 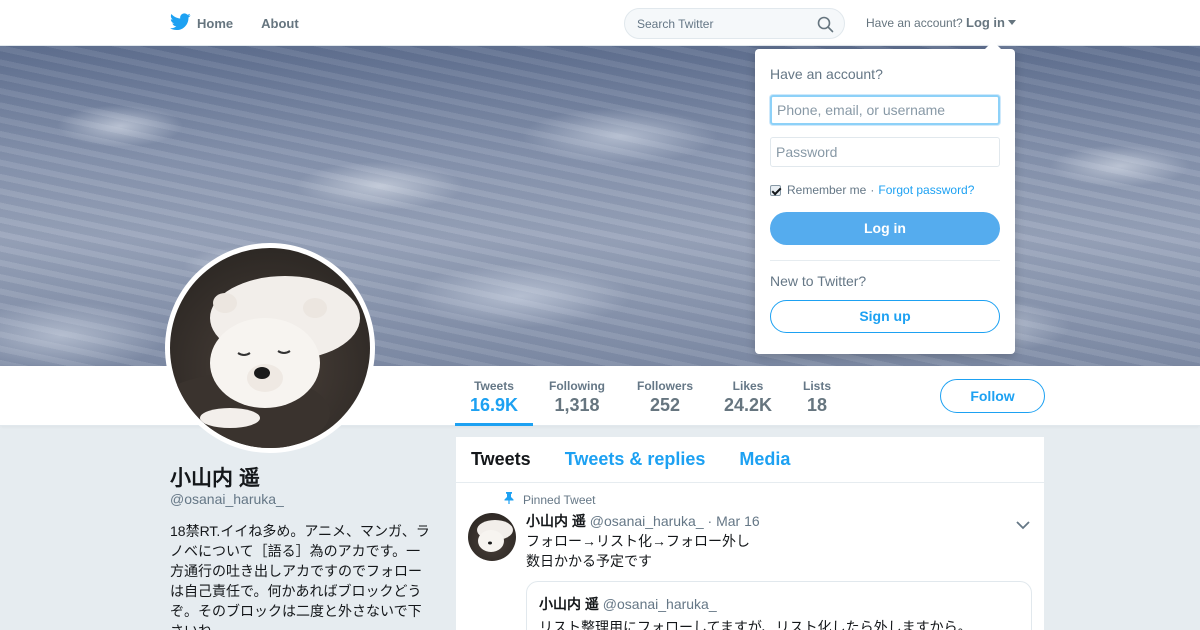 I want to click on pin-icon, so click(x=513, y=499).